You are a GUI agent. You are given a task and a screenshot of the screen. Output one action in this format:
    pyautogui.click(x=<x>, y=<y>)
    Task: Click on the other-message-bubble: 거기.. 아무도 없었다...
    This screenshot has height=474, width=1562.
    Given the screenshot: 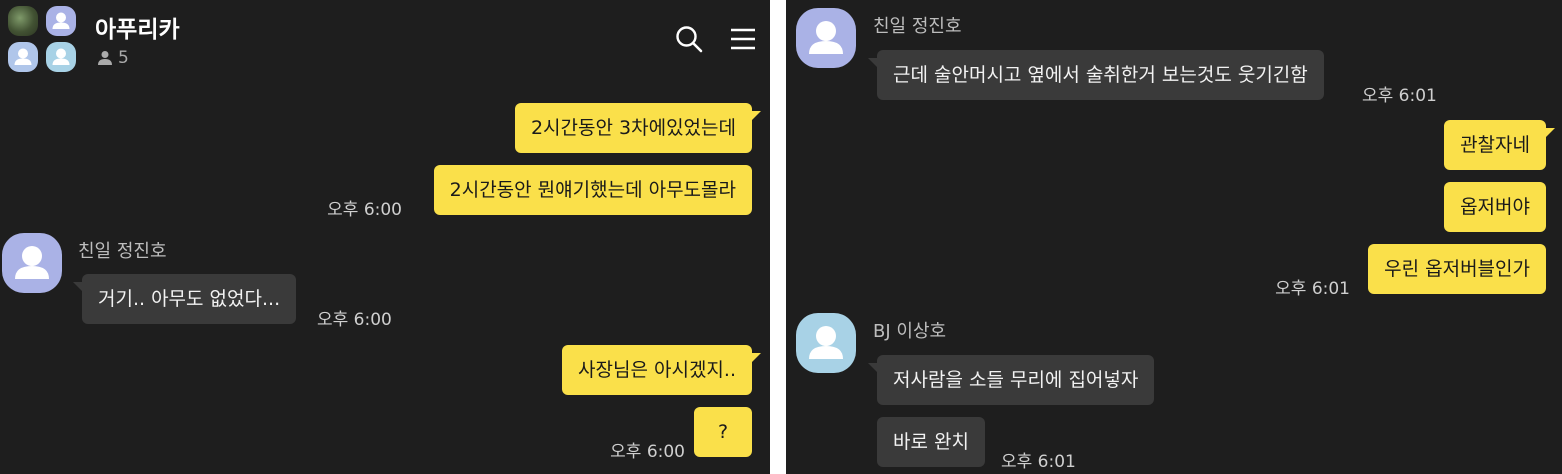 What is the action you would take?
    pyautogui.click(x=184, y=299)
    